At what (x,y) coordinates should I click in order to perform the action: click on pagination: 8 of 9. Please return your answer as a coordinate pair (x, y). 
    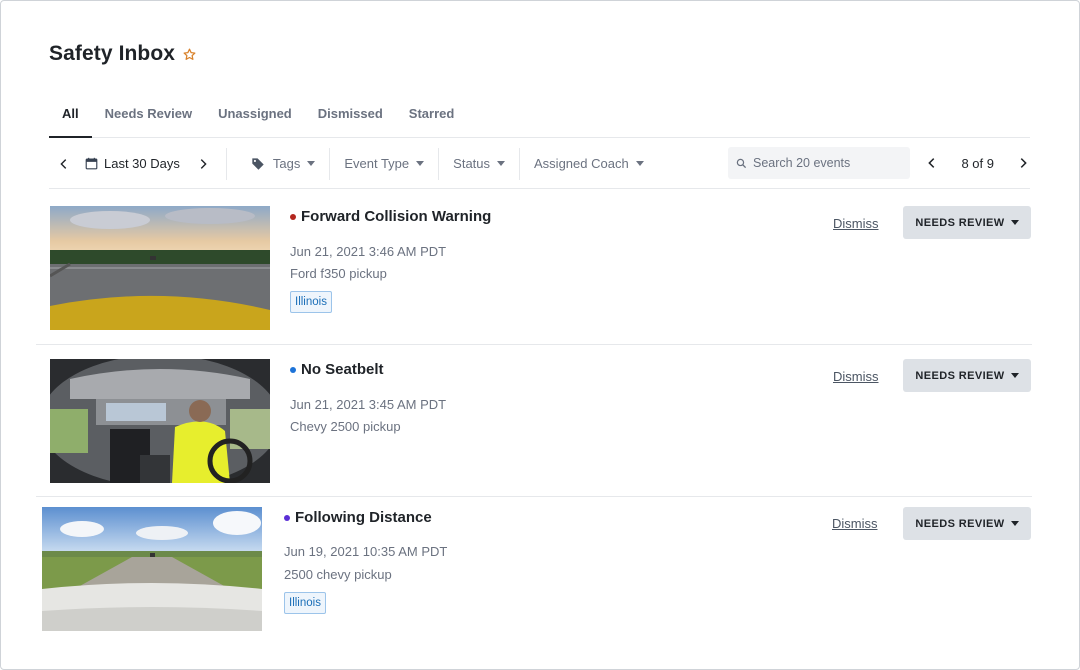
    Looking at the image, I should click on (977, 163).